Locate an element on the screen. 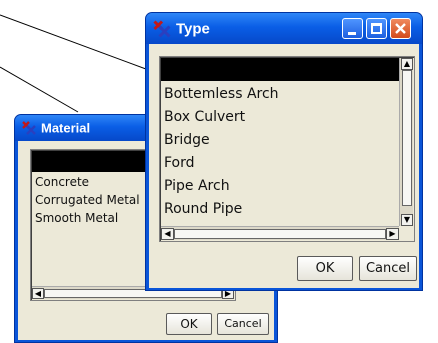 This screenshot has width=438, height=343. type-horizontal-scrollbar: ◀ ▶ is located at coordinates (280, 233).